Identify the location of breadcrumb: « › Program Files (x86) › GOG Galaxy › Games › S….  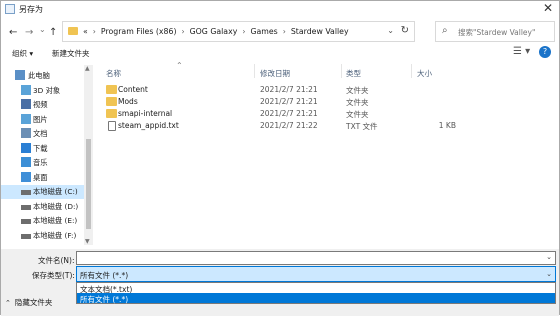
(216, 31).